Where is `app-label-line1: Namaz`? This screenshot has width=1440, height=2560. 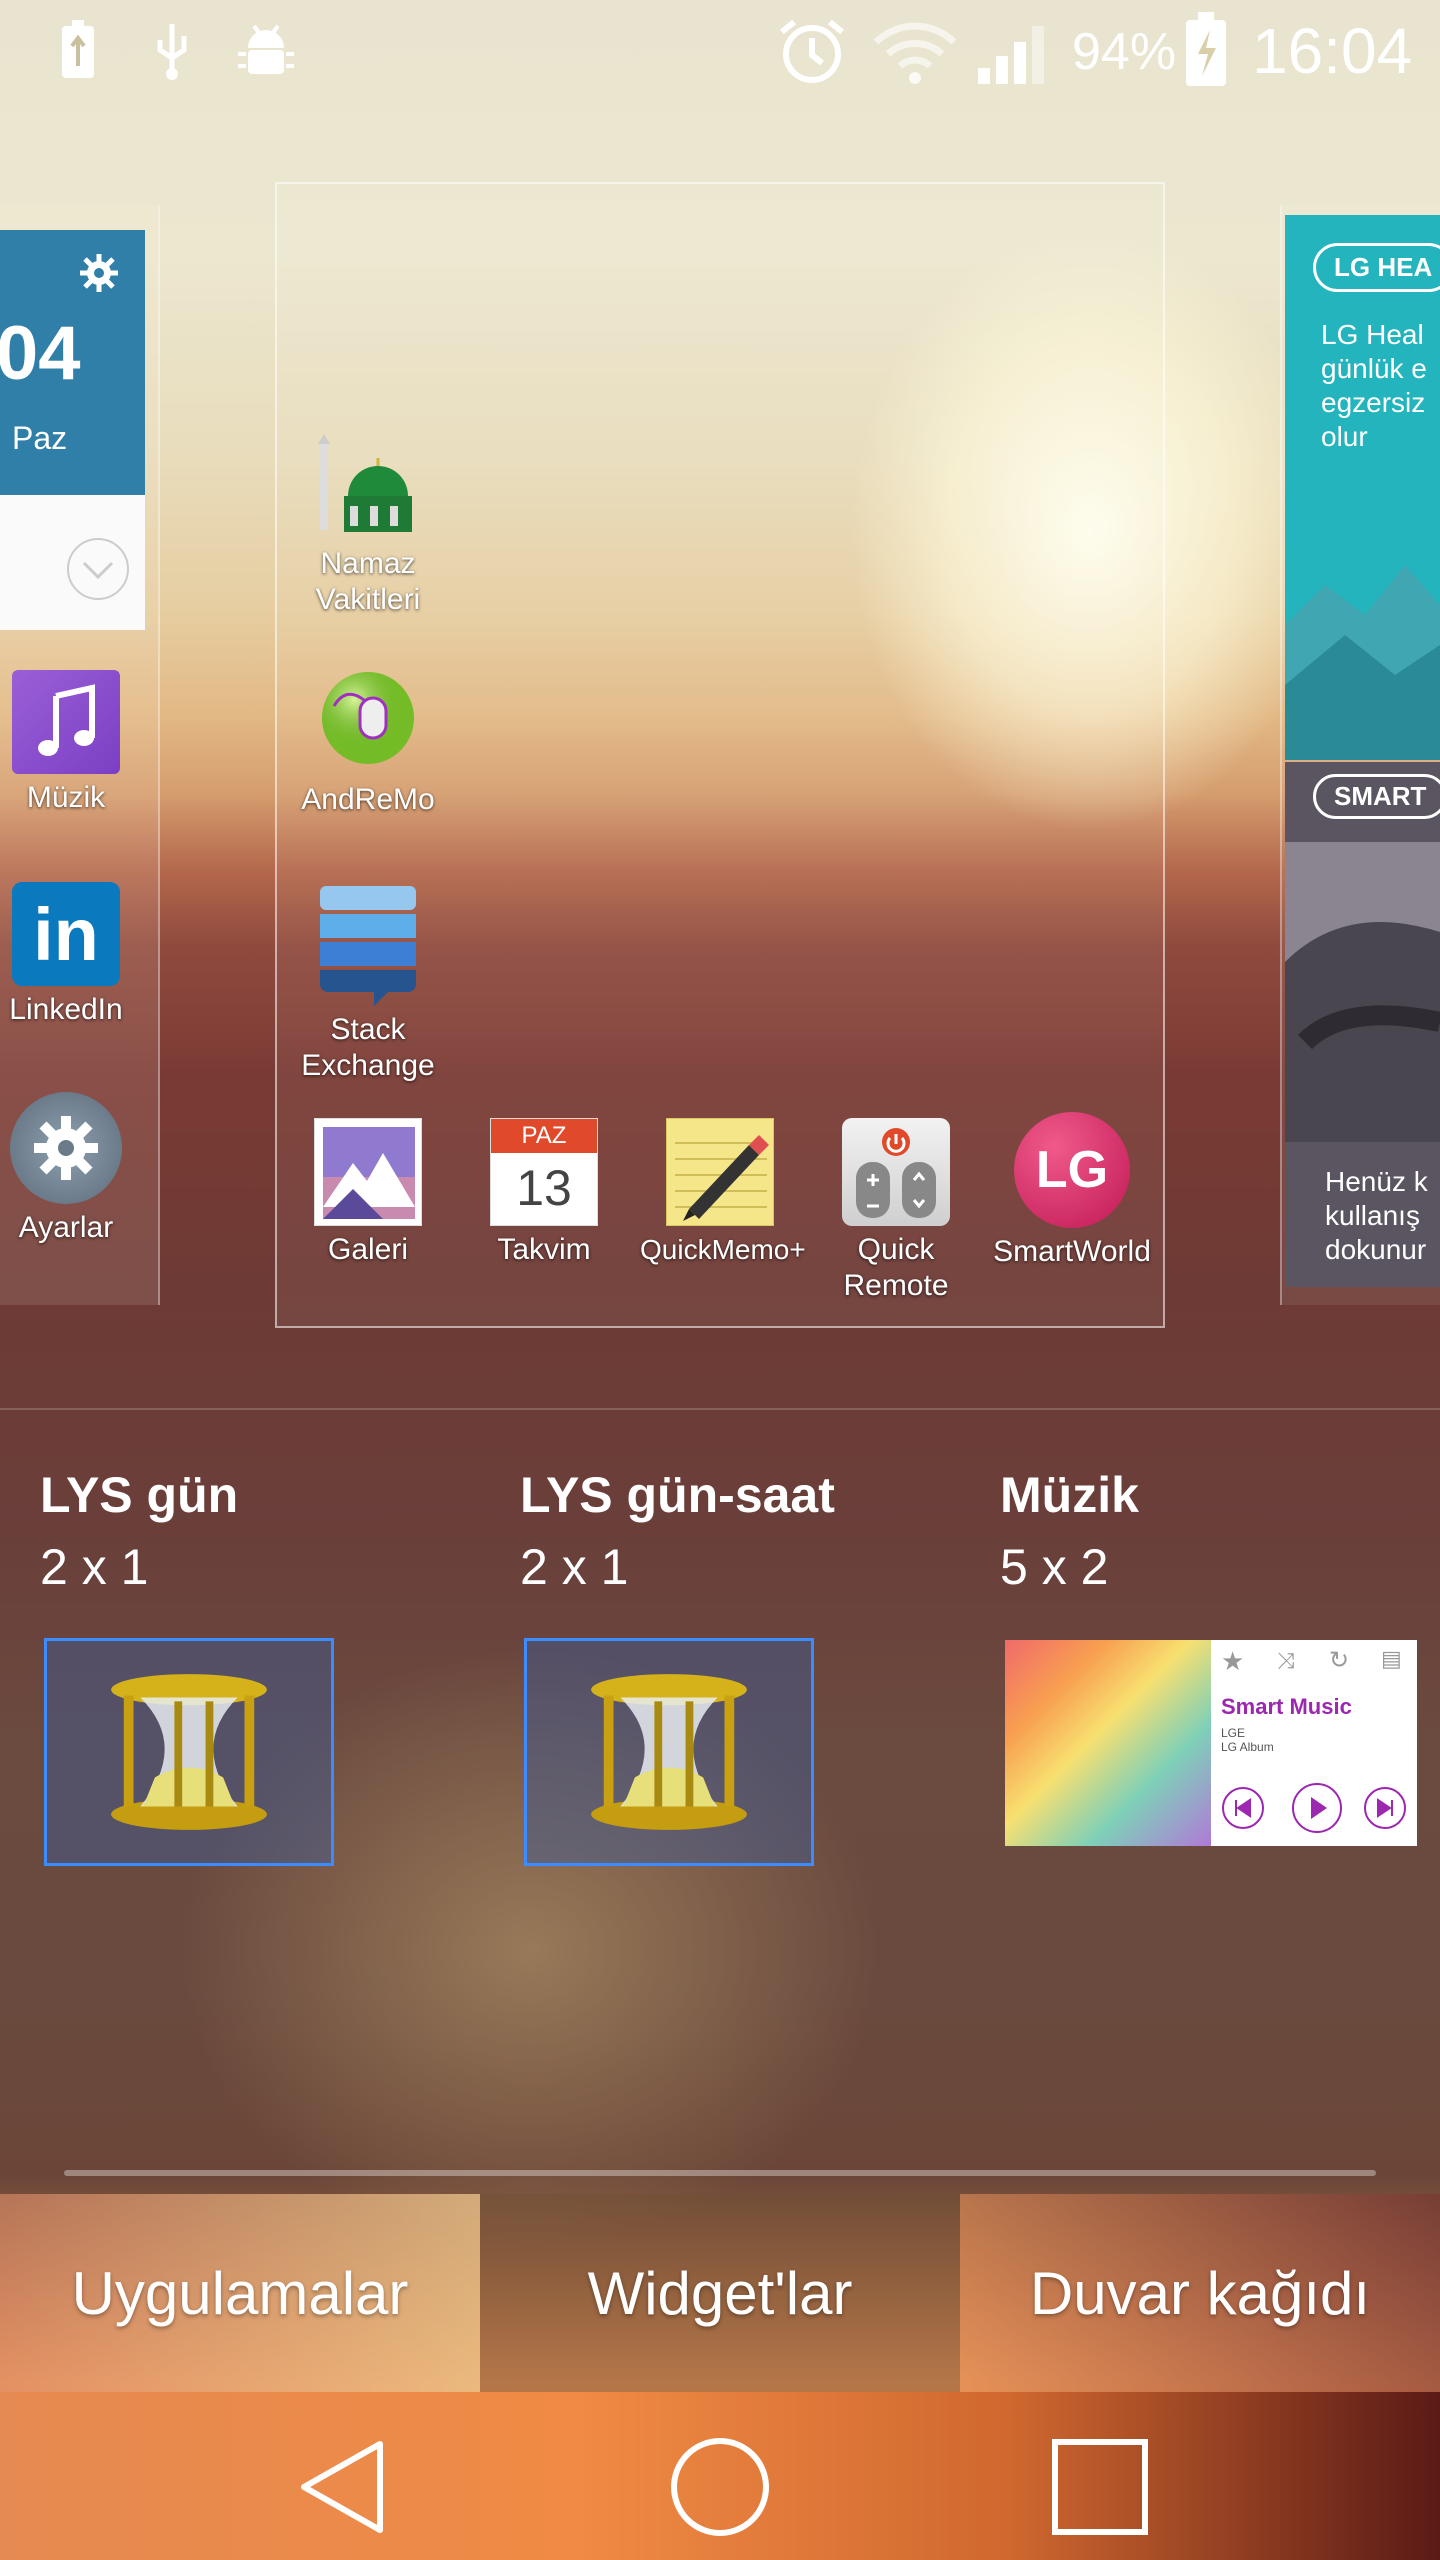 app-label-line1: Namaz is located at coordinates (368, 563).